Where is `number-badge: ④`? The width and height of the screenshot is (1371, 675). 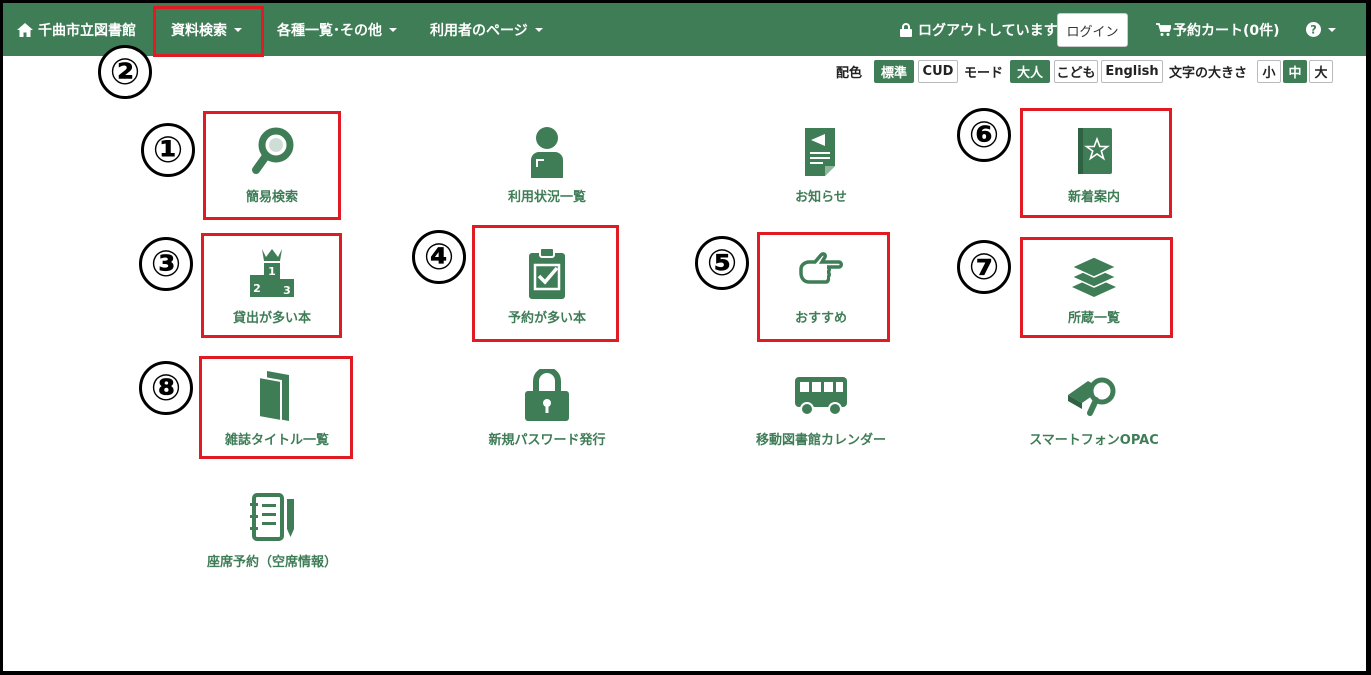
number-badge: ④ is located at coordinates (439, 257).